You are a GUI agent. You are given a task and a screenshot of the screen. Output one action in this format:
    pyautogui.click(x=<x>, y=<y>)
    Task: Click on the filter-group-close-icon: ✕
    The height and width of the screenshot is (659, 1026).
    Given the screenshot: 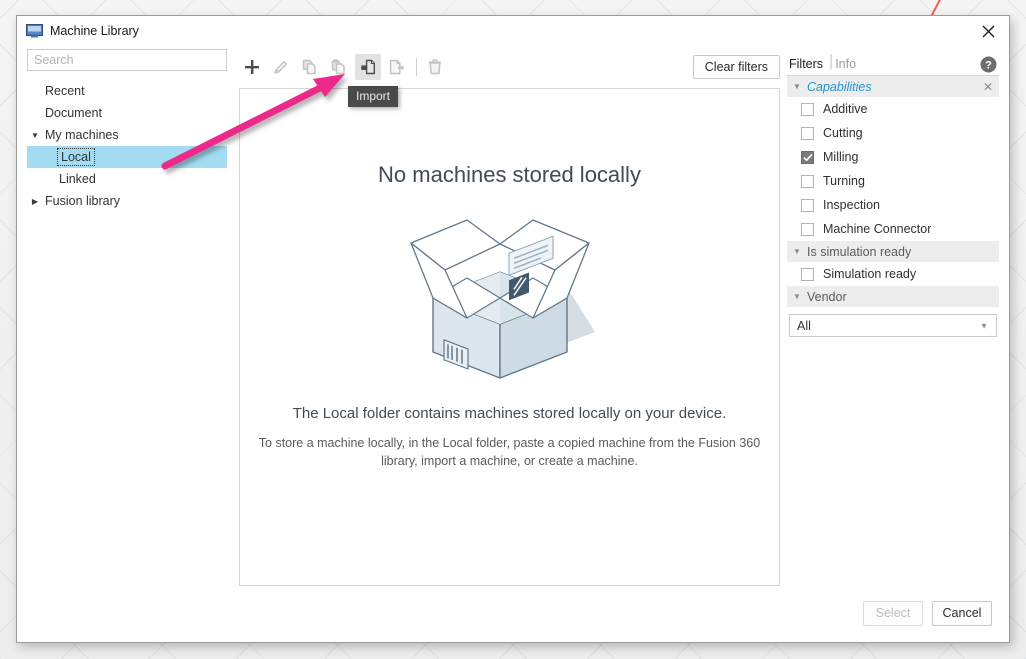 What is the action you would take?
    pyautogui.click(x=988, y=86)
    